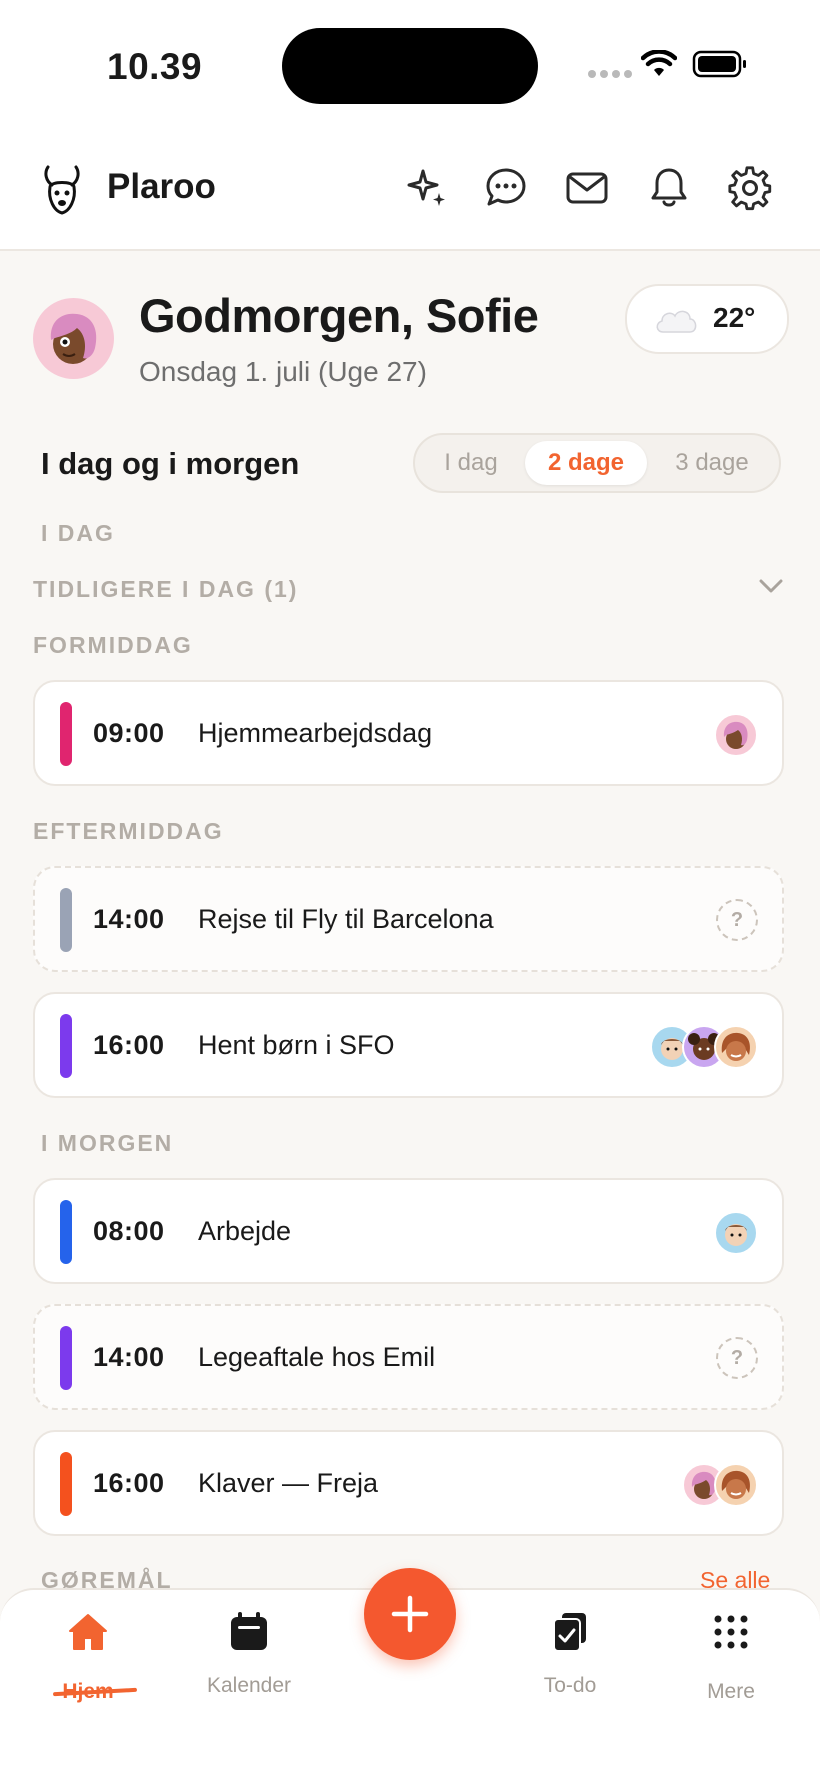 This screenshot has width=820, height=1785. Describe the element at coordinates (315, 733) in the screenshot. I see `event-title: Hjemmearbejdsdag` at that location.